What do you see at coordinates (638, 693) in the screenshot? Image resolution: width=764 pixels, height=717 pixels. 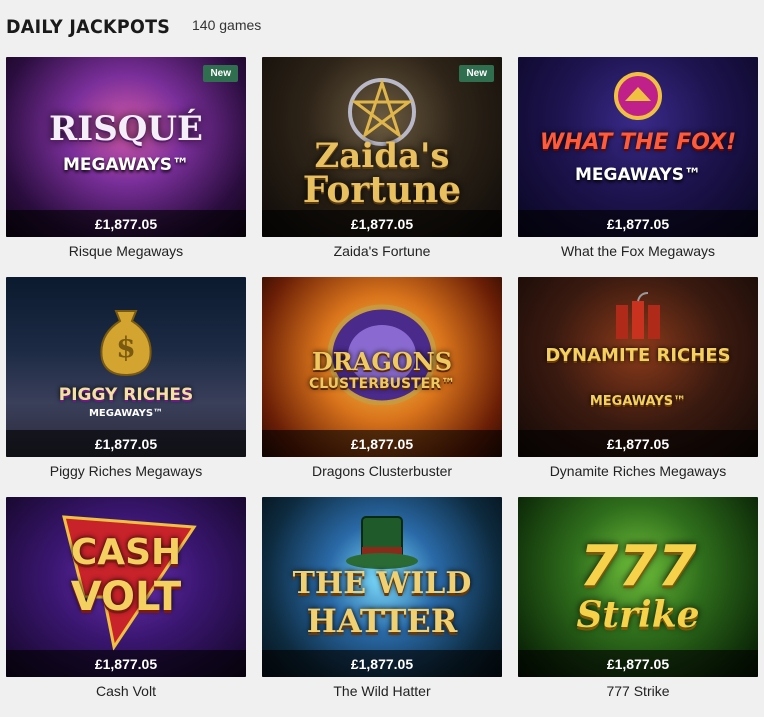 I see `game-name: 777 Strike` at bounding box center [638, 693].